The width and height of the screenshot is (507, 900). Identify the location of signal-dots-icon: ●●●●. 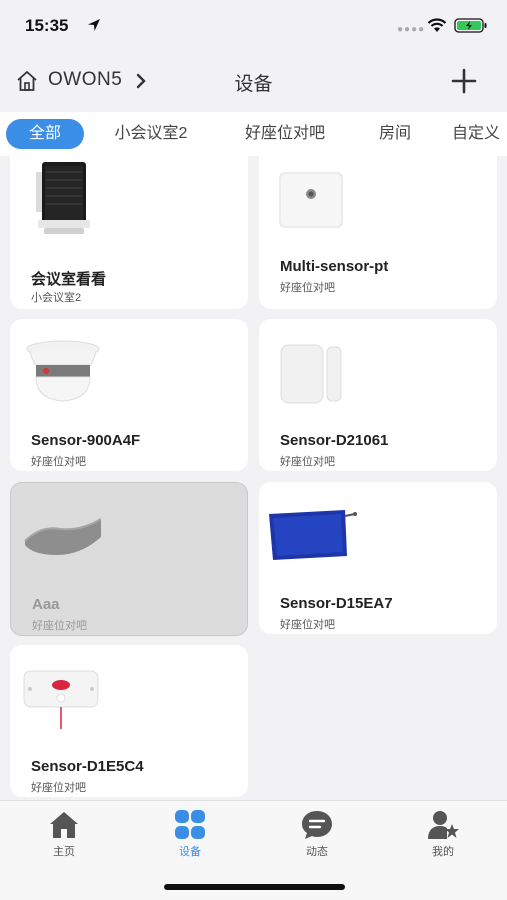
(411, 29).